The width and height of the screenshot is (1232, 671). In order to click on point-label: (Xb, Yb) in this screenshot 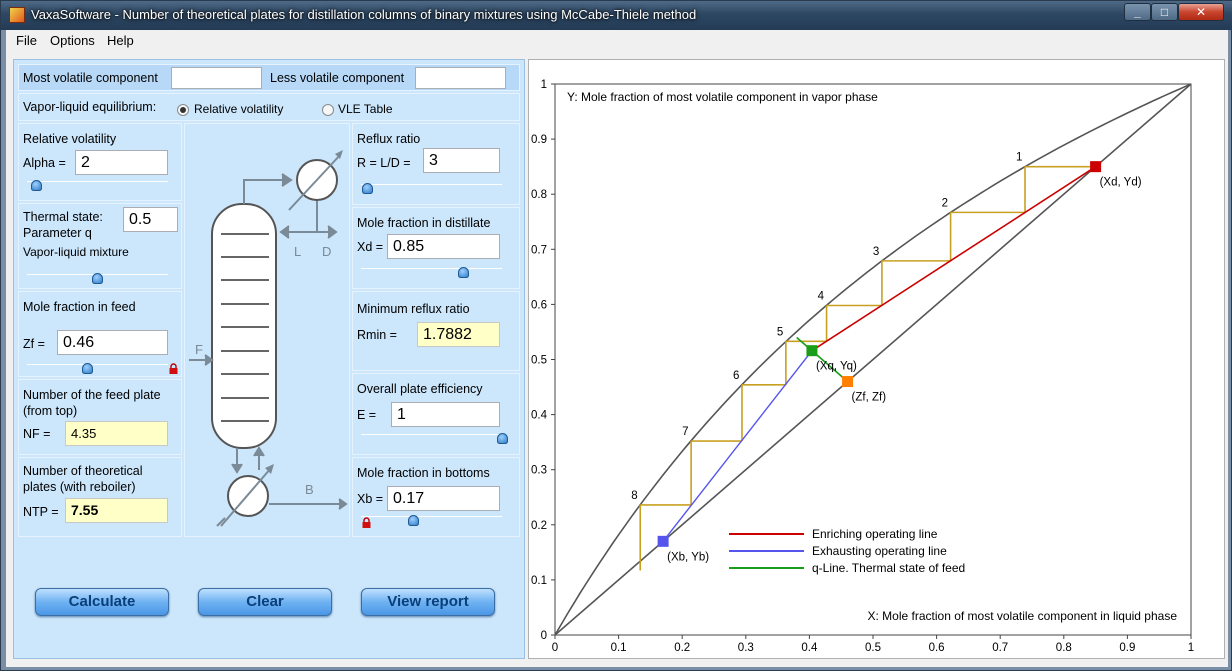, I will do `click(688, 557)`.